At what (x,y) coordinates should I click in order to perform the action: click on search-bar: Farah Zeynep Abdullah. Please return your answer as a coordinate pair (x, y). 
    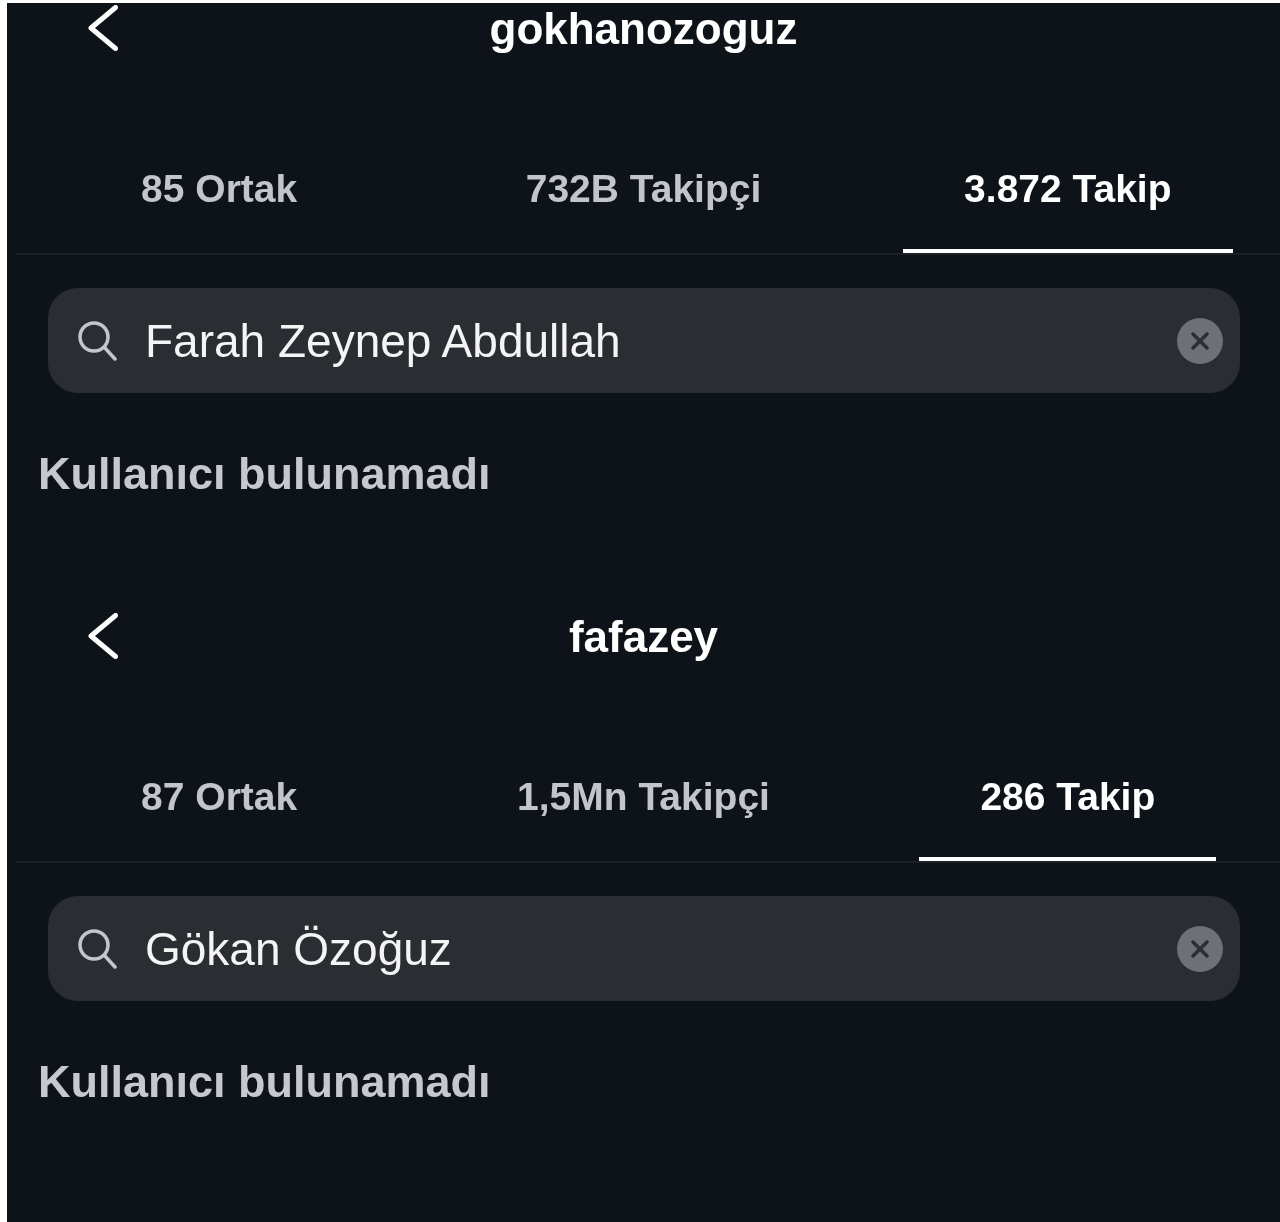
    Looking at the image, I should click on (644, 340).